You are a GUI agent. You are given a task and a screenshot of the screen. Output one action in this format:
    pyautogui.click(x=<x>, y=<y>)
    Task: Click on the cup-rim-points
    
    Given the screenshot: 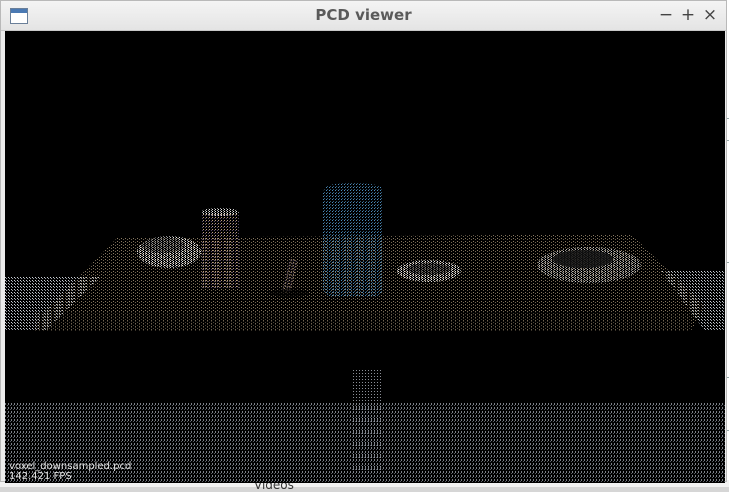 What is the action you would take?
    pyautogui.click(x=220, y=212)
    